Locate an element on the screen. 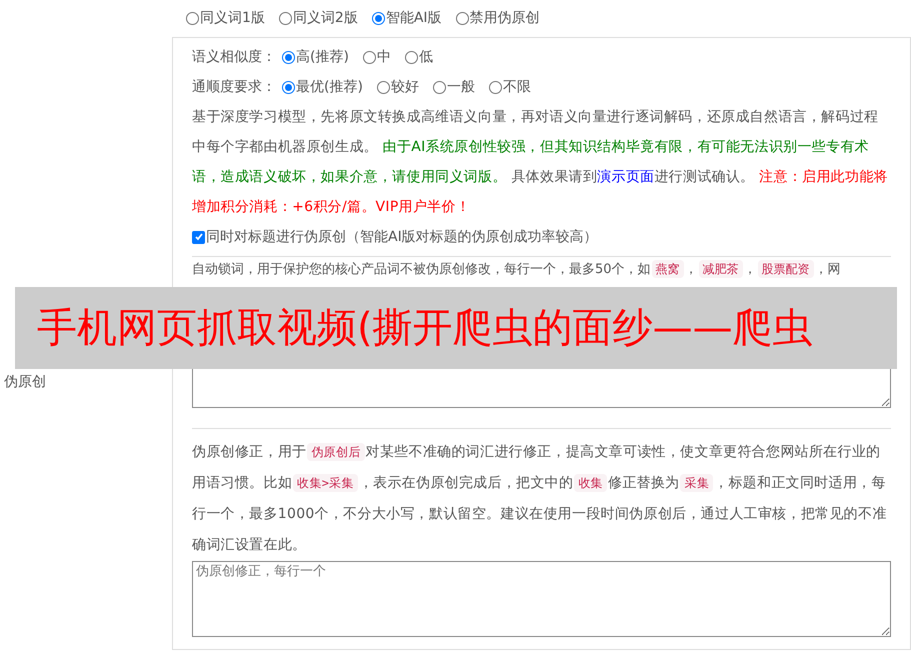 Image resolution: width=911 pixels, height=658 pixels. radio-label: 同义词1版 is located at coordinates (232, 18).